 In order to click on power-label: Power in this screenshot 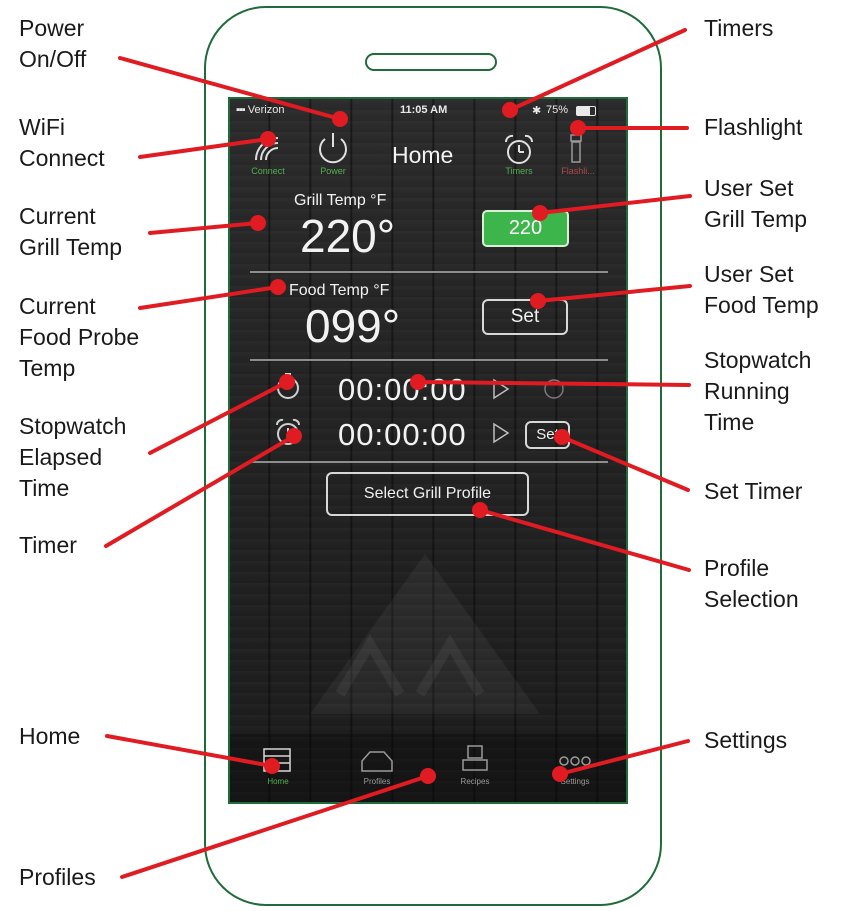, I will do `click(333, 171)`.